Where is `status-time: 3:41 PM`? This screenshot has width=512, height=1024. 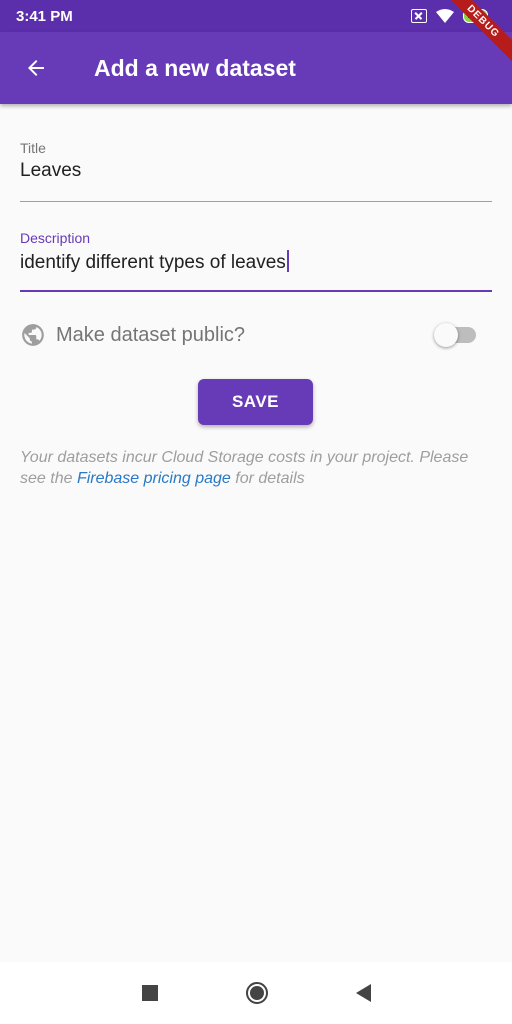
status-time: 3:41 PM is located at coordinates (44, 16).